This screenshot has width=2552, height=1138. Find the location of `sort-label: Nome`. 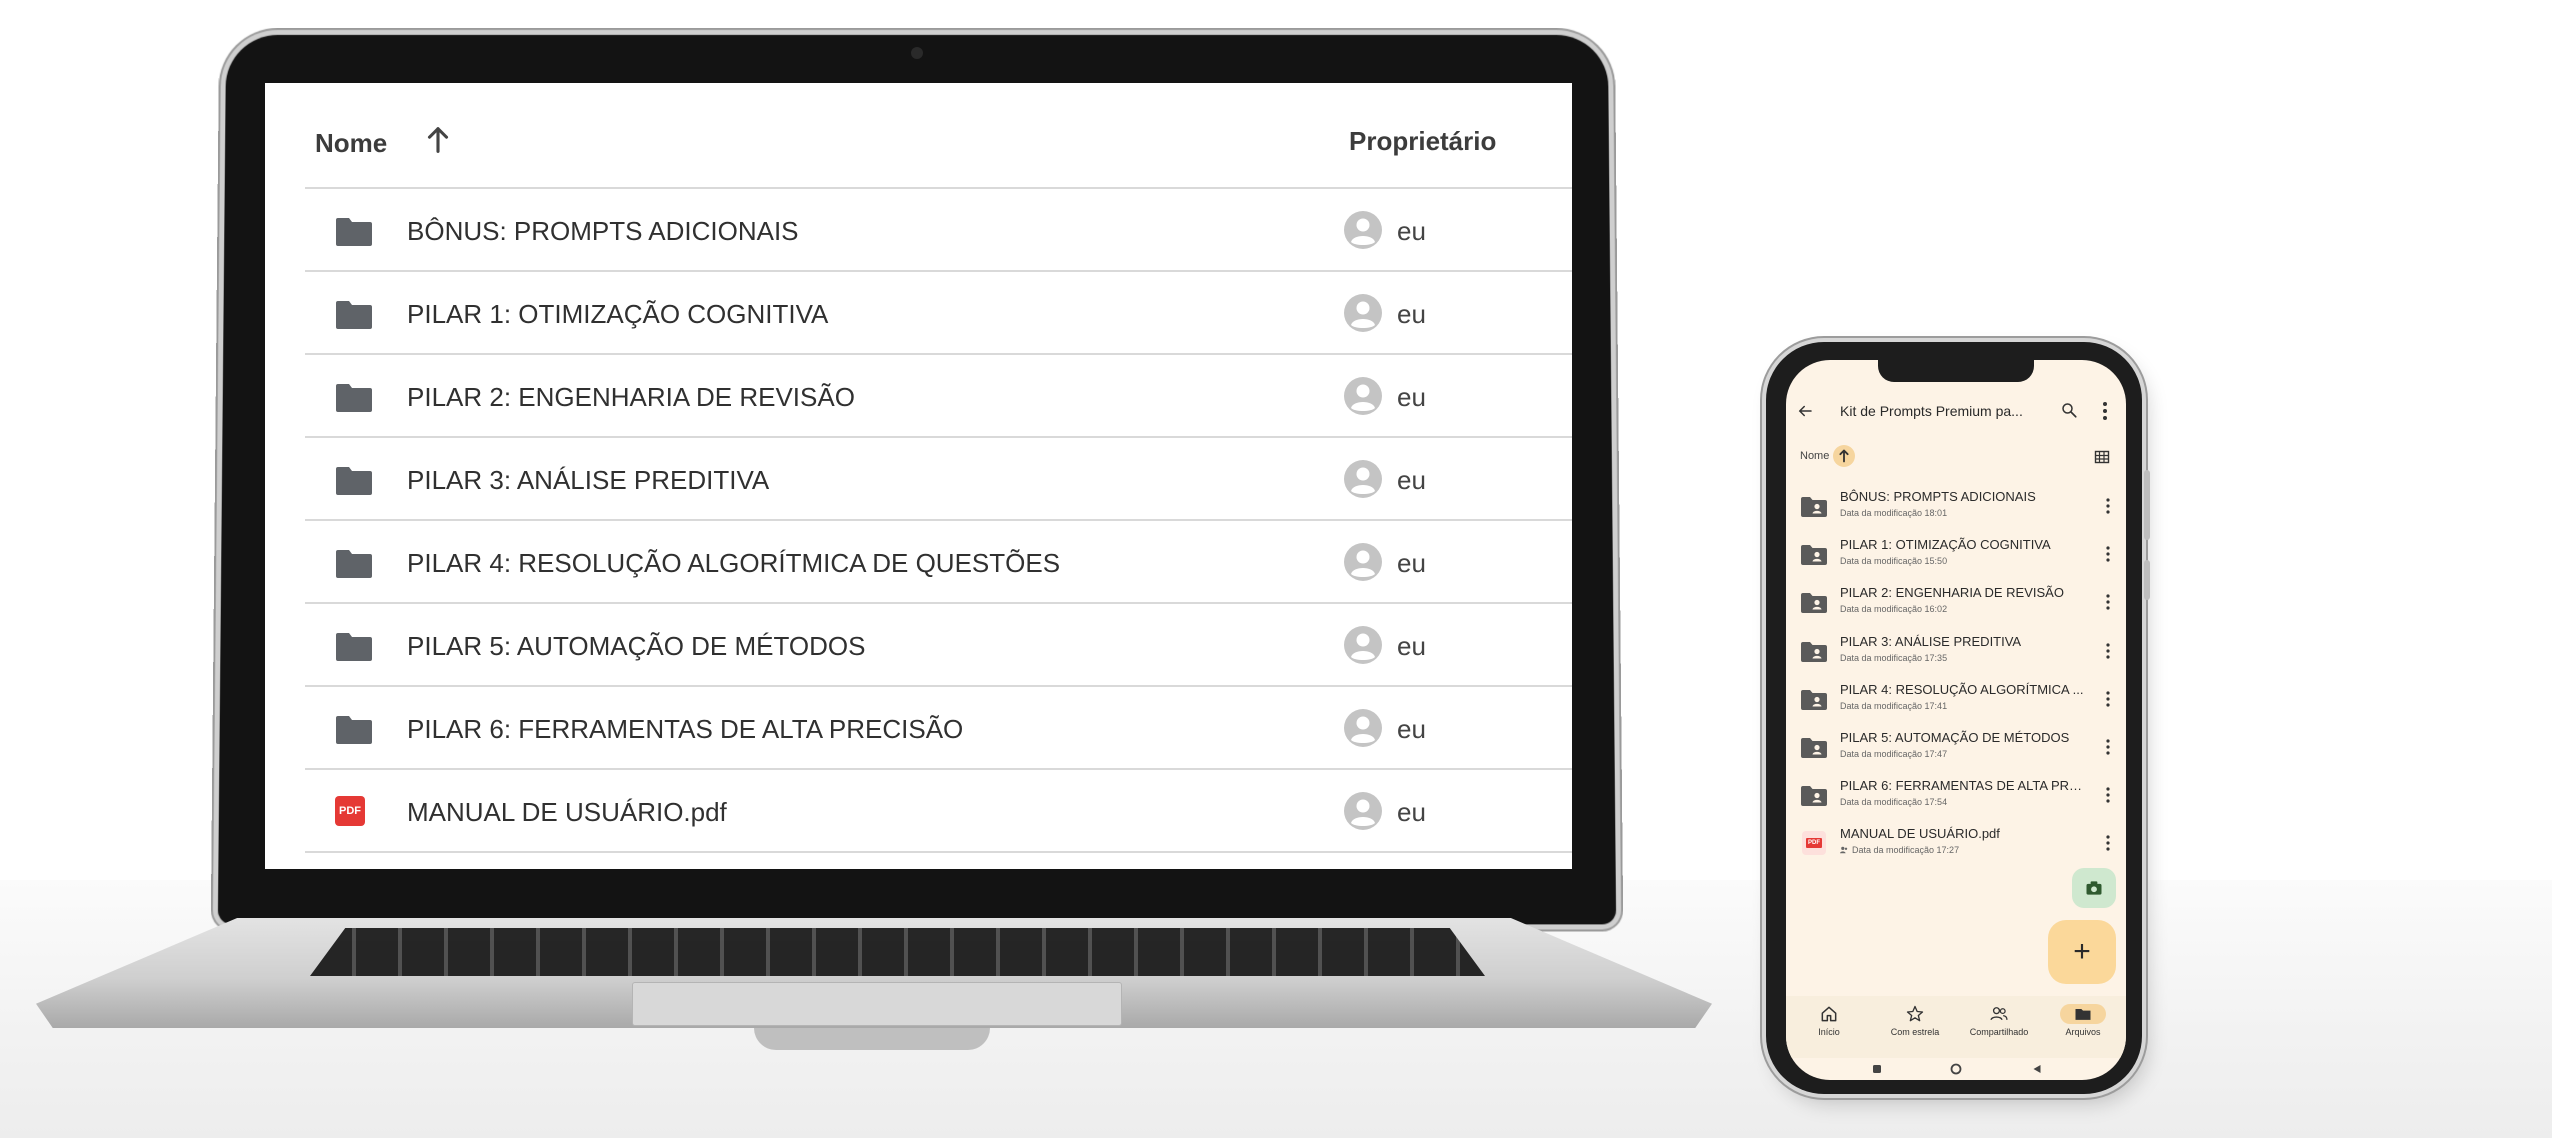

sort-label: Nome is located at coordinates (1814, 456).